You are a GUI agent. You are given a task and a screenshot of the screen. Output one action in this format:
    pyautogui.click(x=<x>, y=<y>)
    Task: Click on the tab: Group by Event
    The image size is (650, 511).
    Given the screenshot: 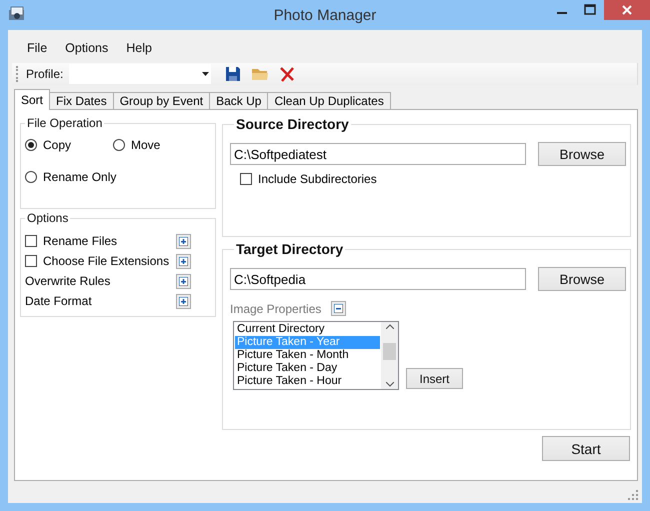 What is the action you would take?
    pyautogui.click(x=161, y=101)
    